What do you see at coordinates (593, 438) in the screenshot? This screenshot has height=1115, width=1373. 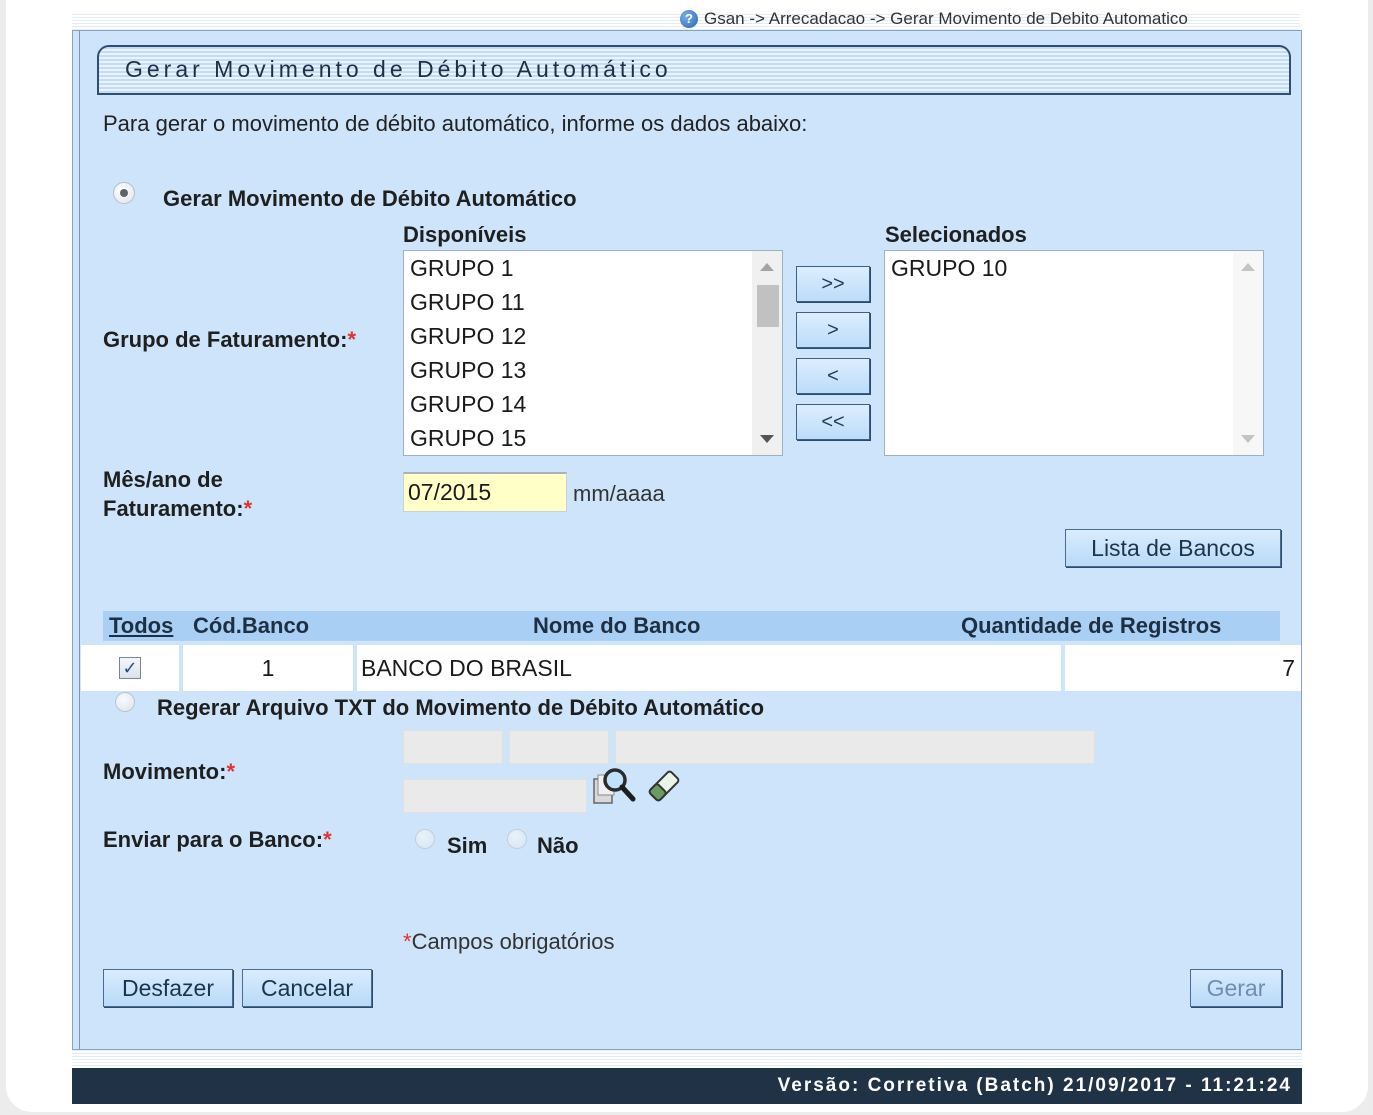 I see `list-item: GRUPO 15` at bounding box center [593, 438].